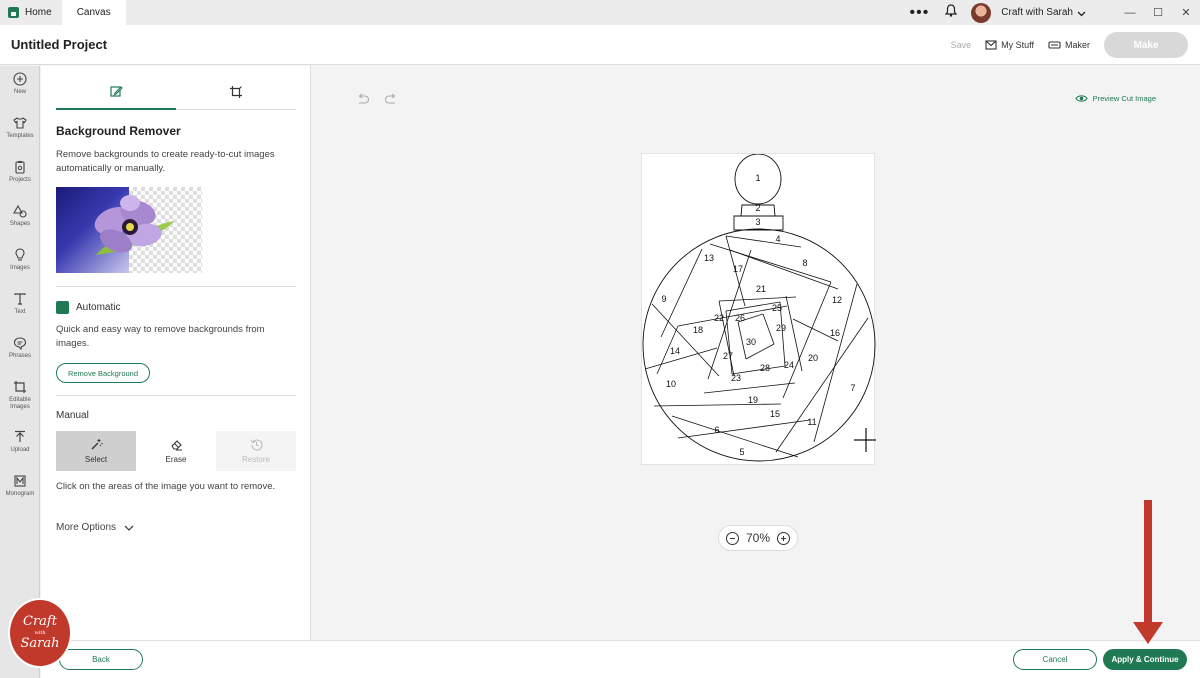  What do you see at coordinates (675, 351) in the screenshot?
I see `ornament-section-number: 14` at bounding box center [675, 351].